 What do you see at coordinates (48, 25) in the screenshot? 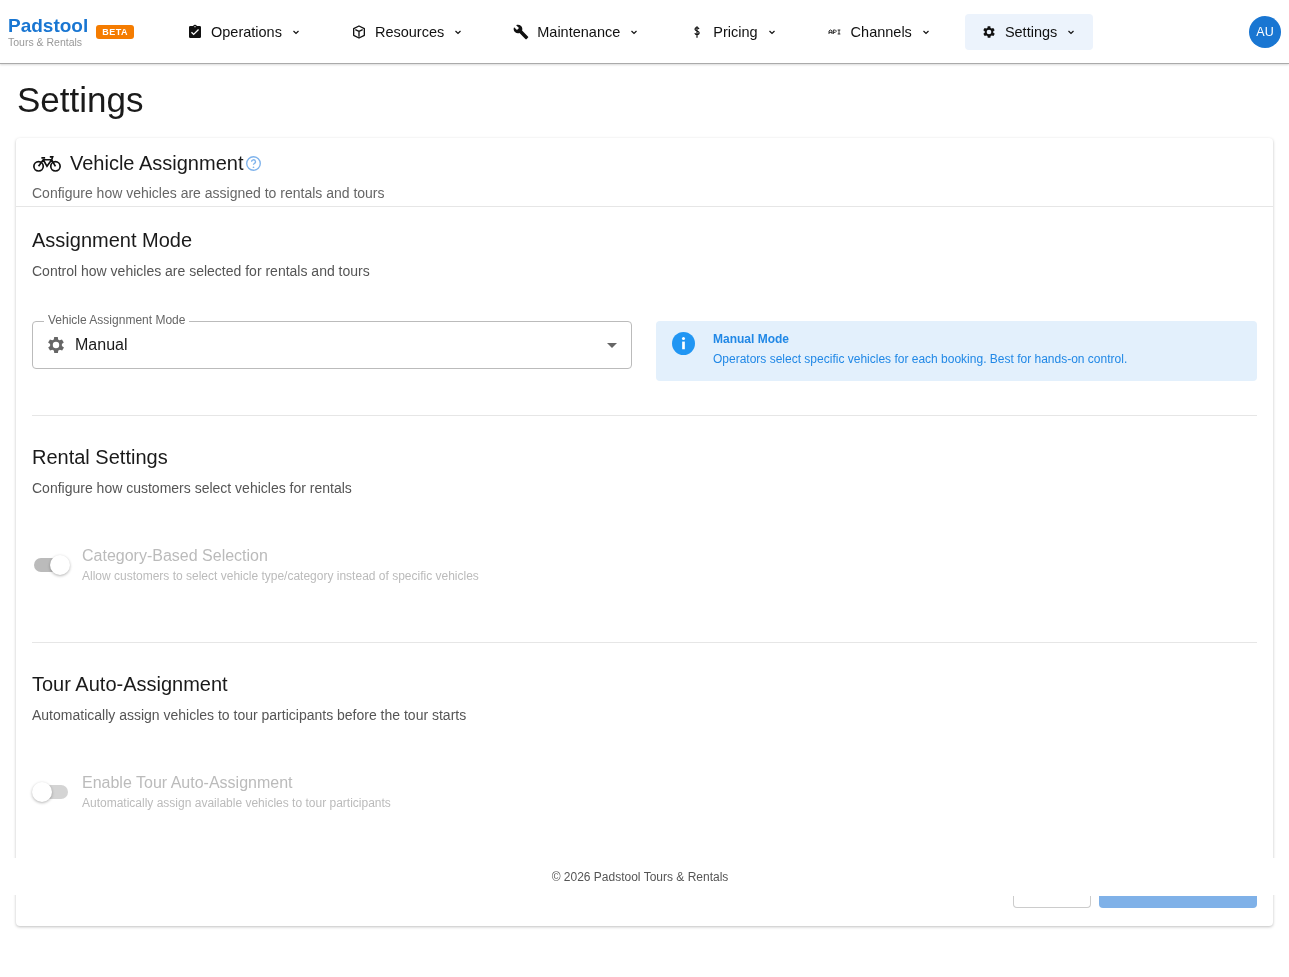
I see `brand-name: Padstool` at bounding box center [48, 25].